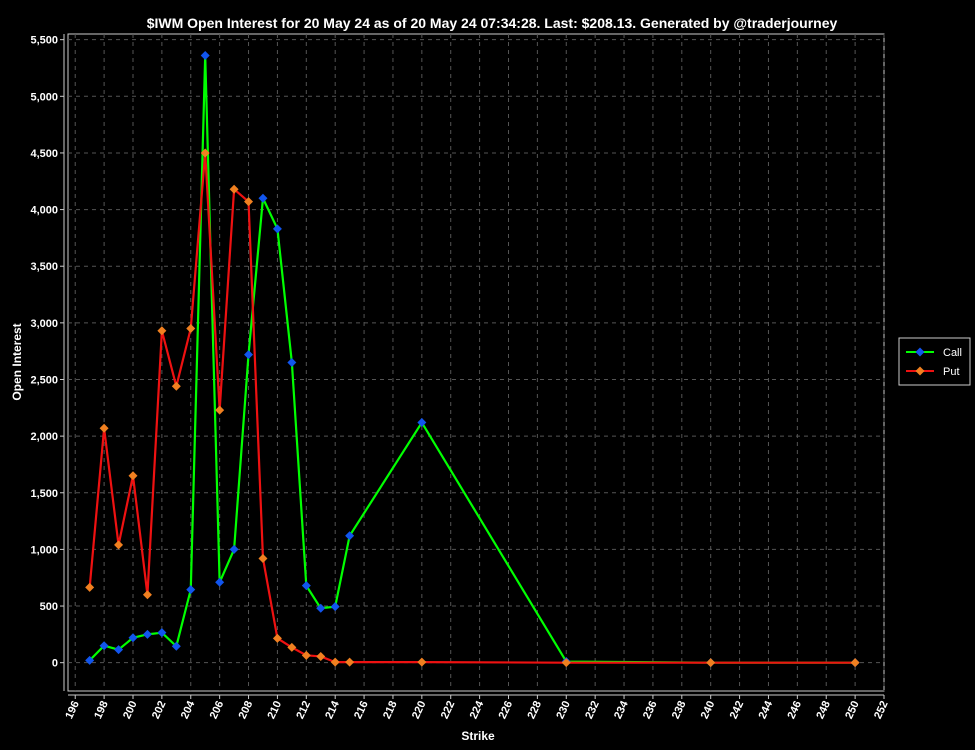 The width and height of the screenshot is (975, 750). I want to click on x-tick-label: 222, so click(448, 710).